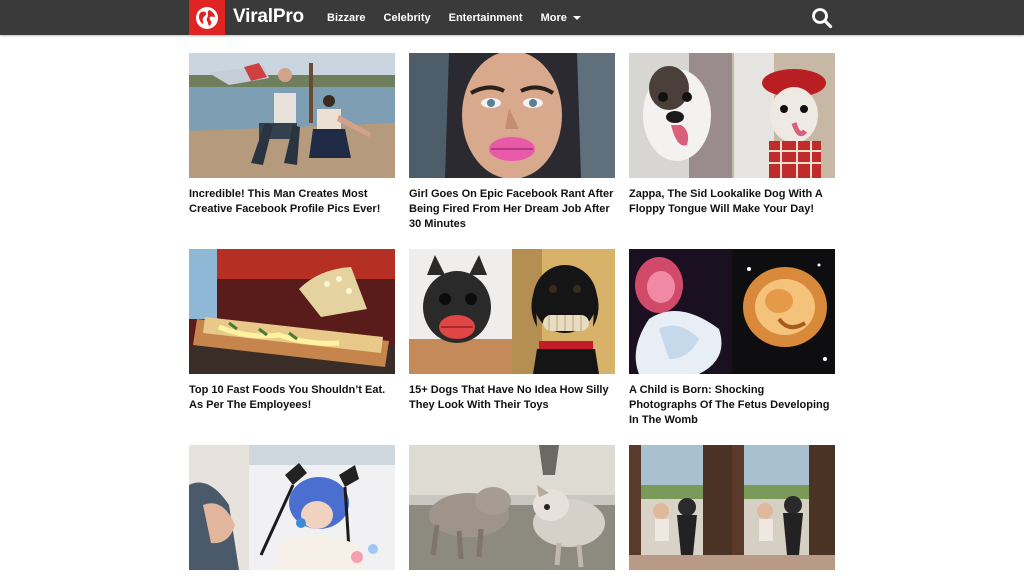  I want to click on nav-item-label: Celebrity, so click(407, 17).